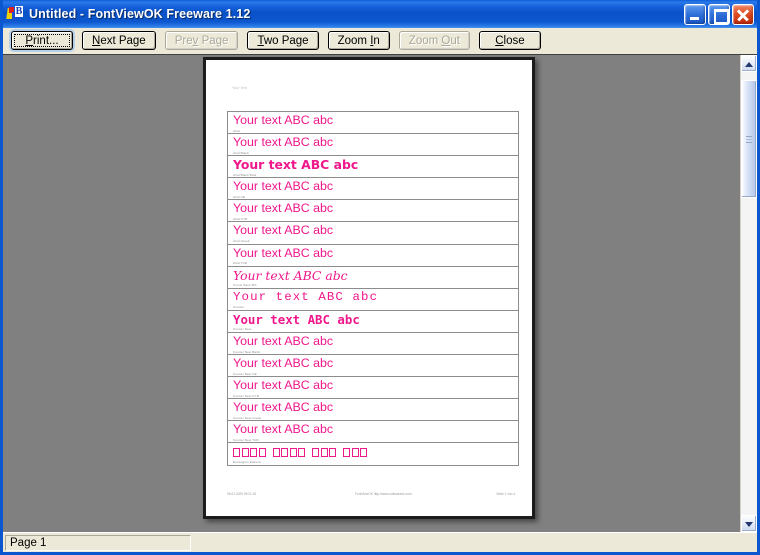 Image resolution: width=760 pixels, height=555 pixels. I want to click on font-name-label: Courier, so click(238, 307).